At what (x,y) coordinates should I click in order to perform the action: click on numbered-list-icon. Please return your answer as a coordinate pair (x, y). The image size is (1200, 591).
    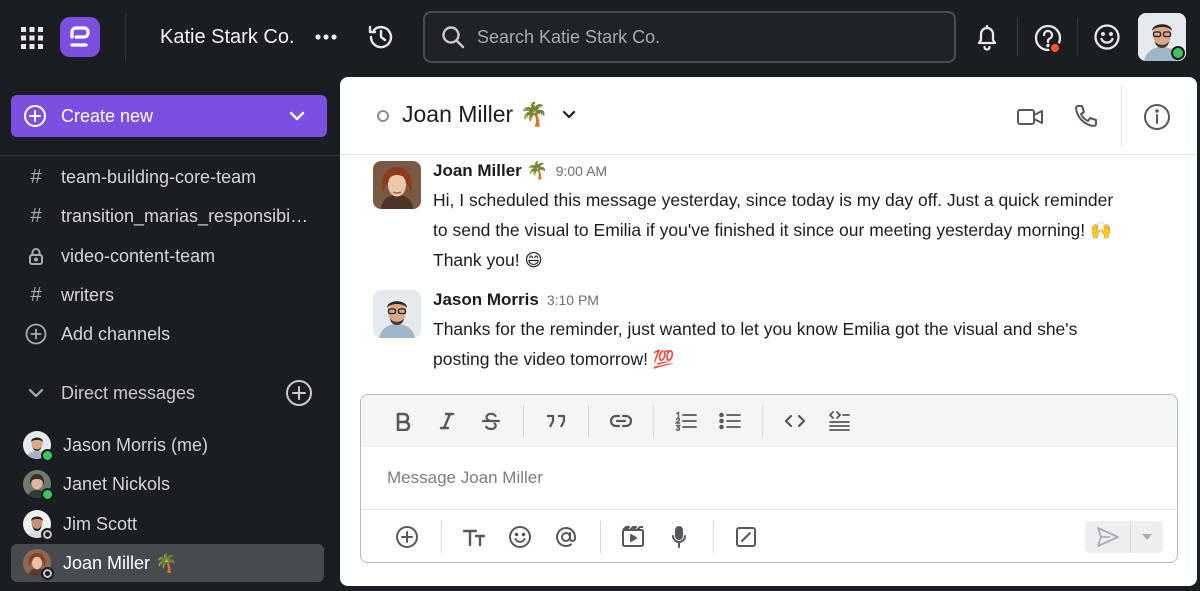
    Looking at the image, I should click on (686, 421).